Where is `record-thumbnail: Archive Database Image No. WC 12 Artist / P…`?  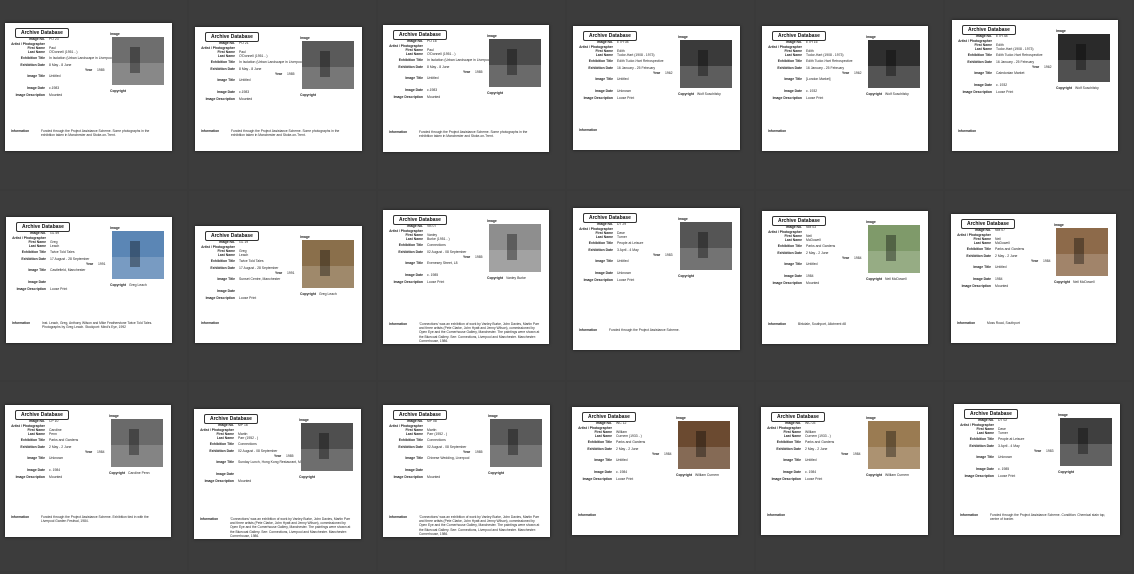 record-thumbnail: Archive Database Image No. WC 12 Artist / P… is located at coordinates (655, 471).